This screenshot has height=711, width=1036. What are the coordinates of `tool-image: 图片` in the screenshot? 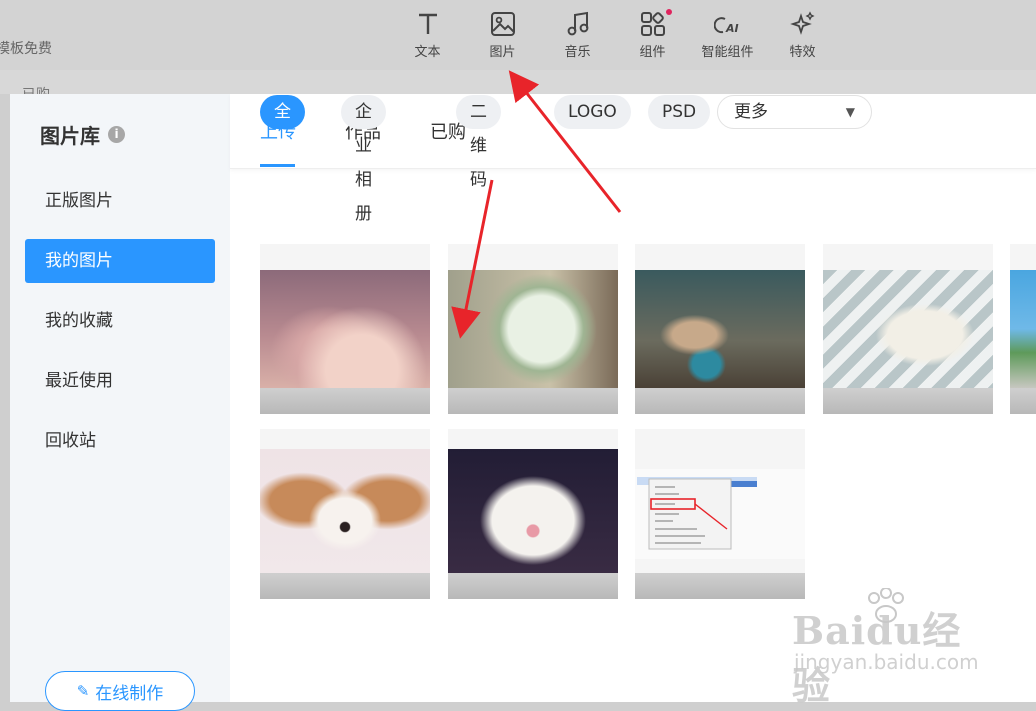 It's located at (502, 35).